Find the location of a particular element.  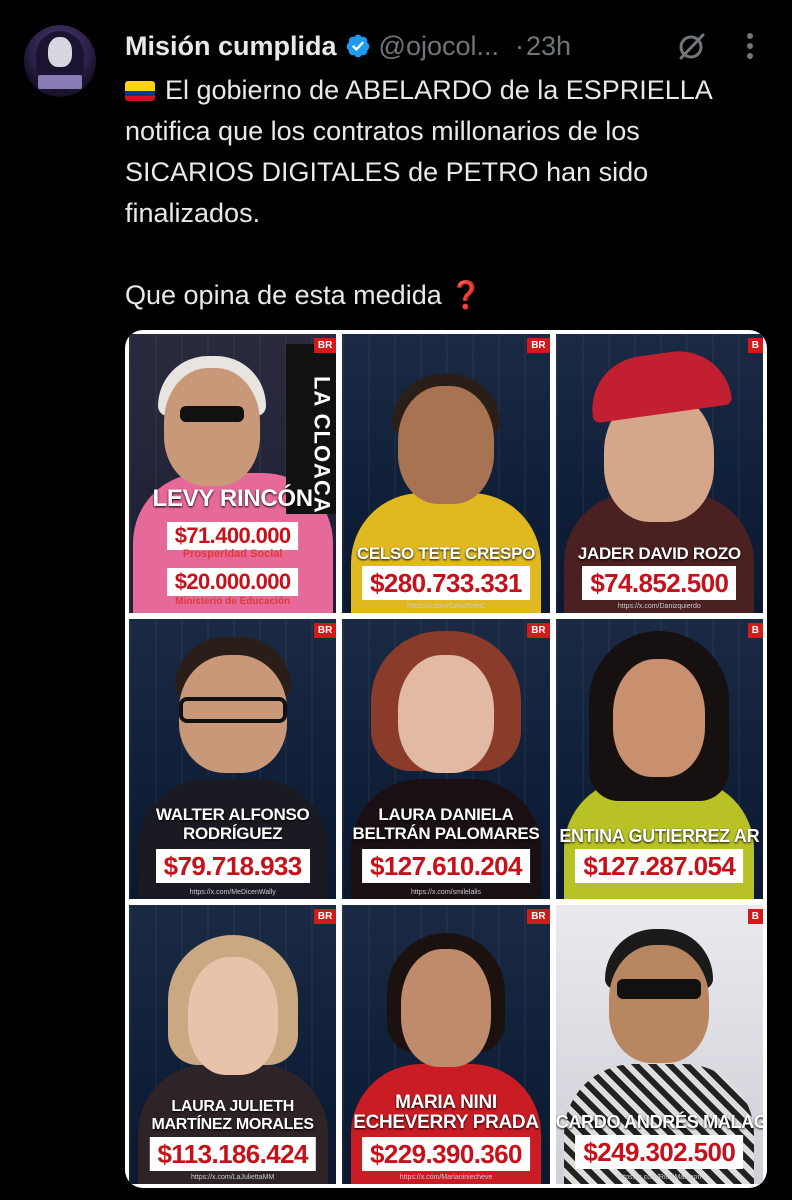

profile-url: https://x.com/smilelalis is located at coordinates (445, 892).